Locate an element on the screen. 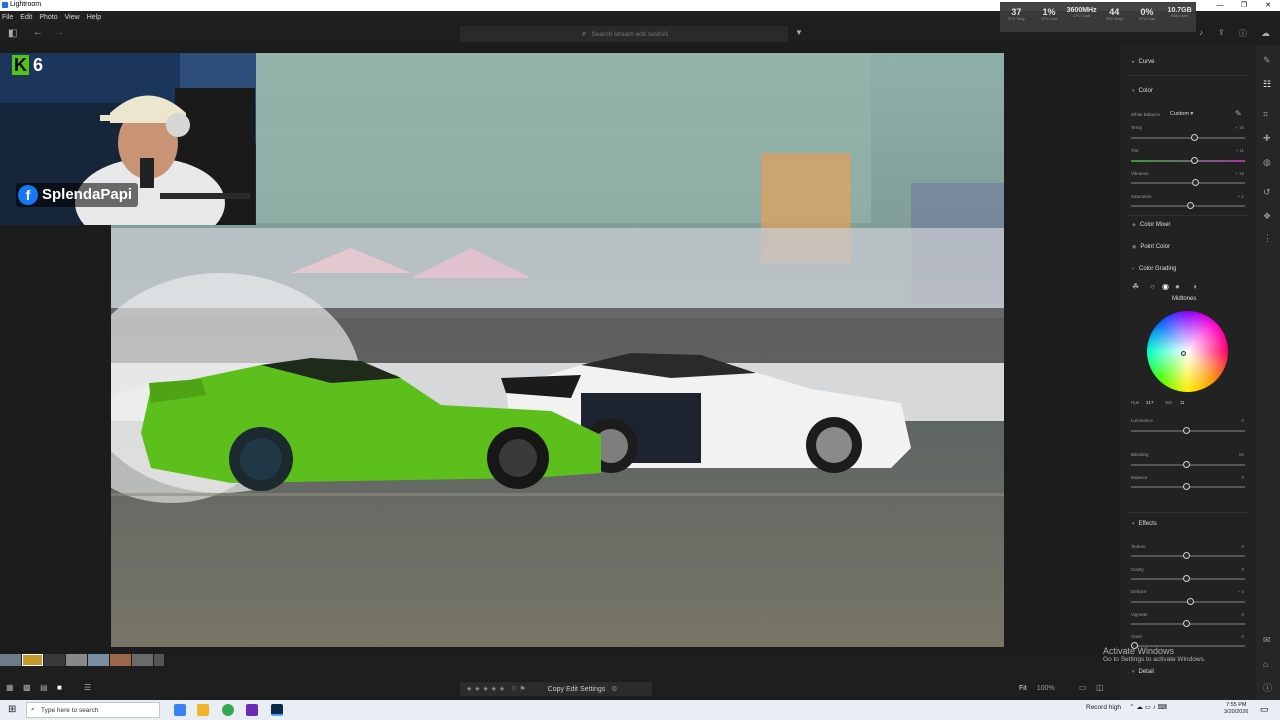 The height and width of the screenshot is (720, 1280). zoom-control: Fit 100% is located at coordinates (1037, 688).